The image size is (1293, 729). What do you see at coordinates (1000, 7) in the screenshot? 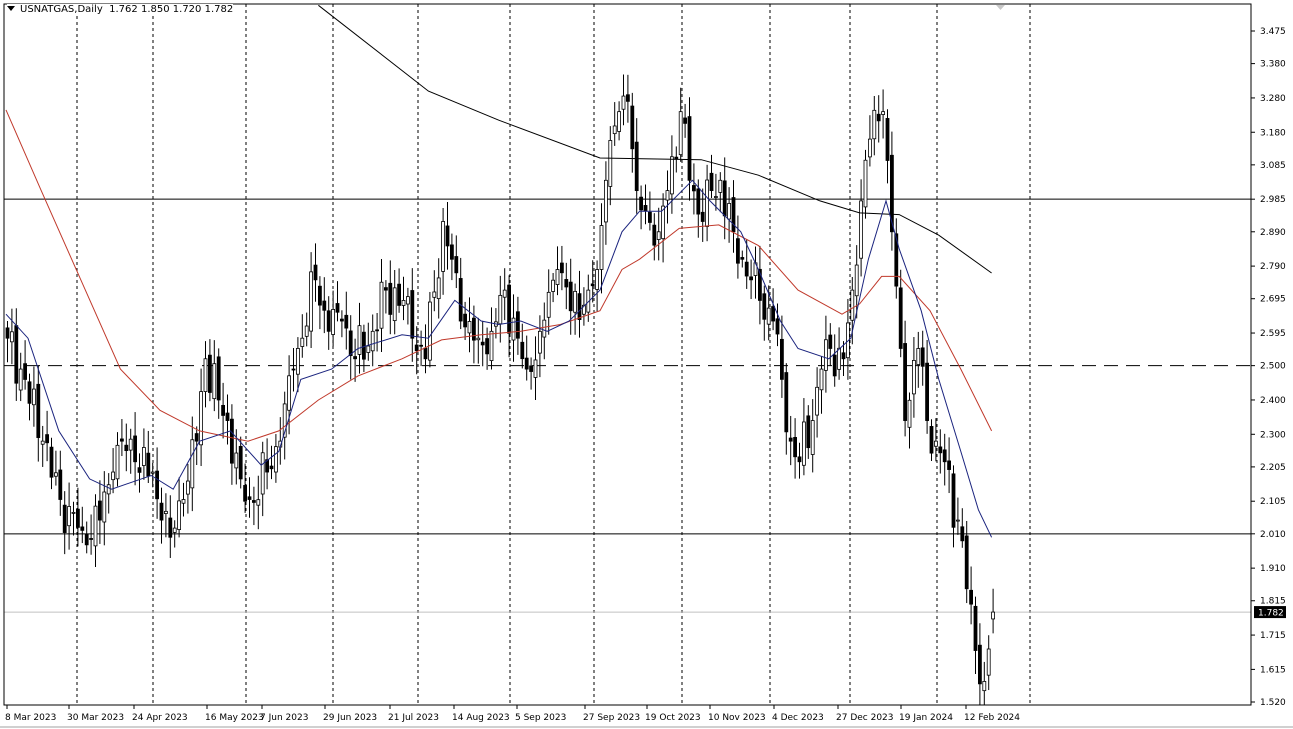
I see `chart-shift-marker-icon` at bounding box center [1000, 7].